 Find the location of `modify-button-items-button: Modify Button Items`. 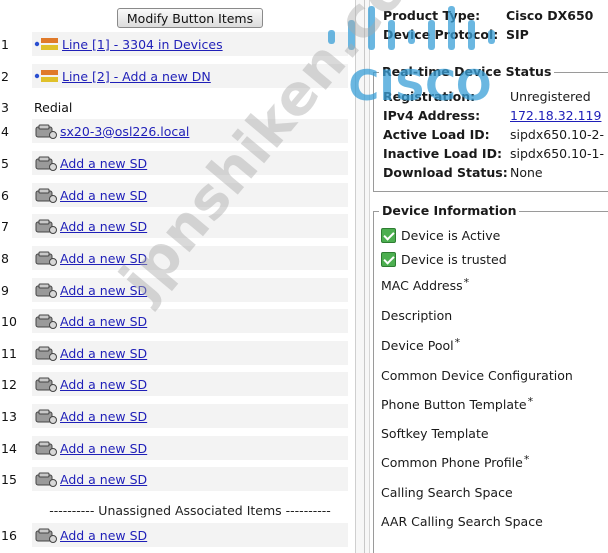

modify-button-items-button: Modify Button Items is located at coordinates (190, 18).